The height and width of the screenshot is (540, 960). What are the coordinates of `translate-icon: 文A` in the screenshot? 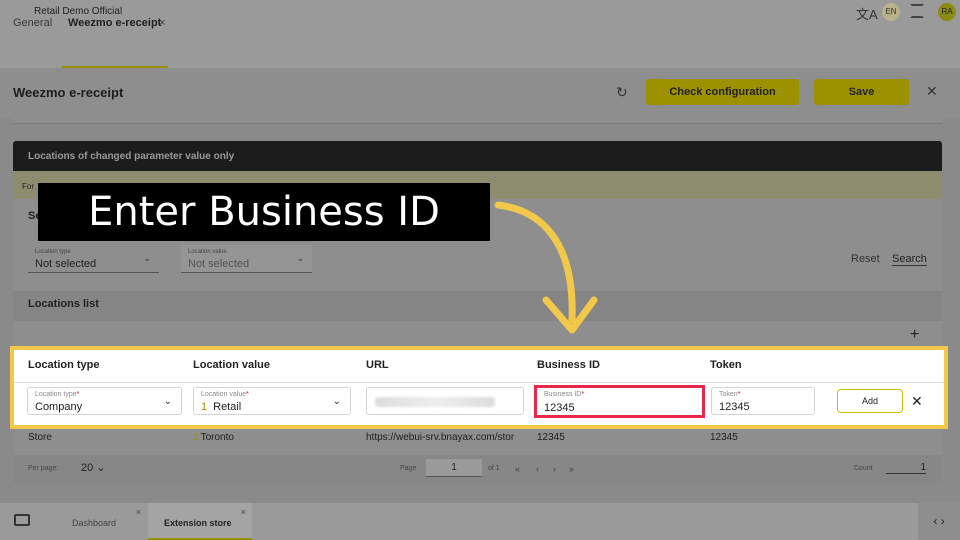 It's located at (867, 13).